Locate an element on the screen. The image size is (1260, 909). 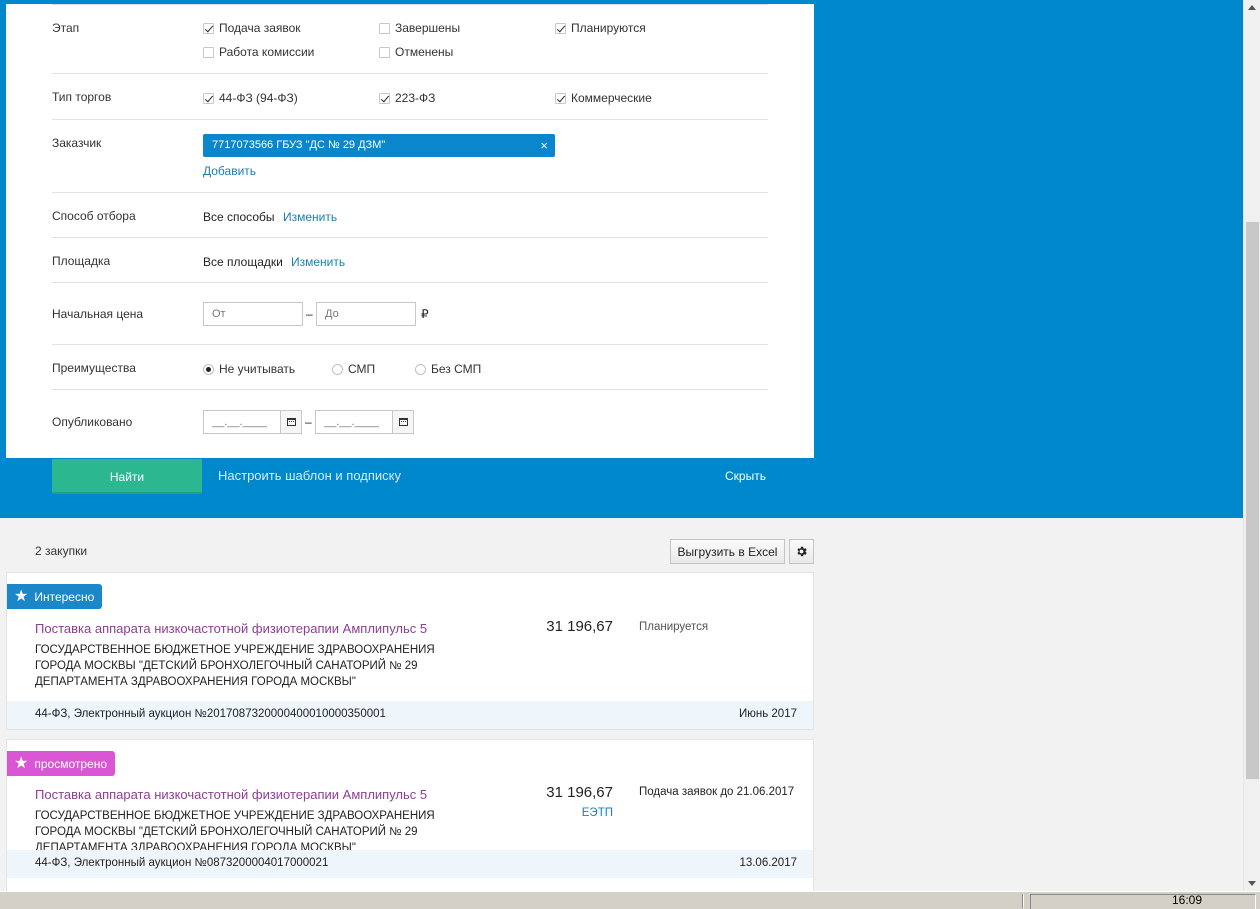
add-customer-link: Добавить is located at coordinates (229, 171).